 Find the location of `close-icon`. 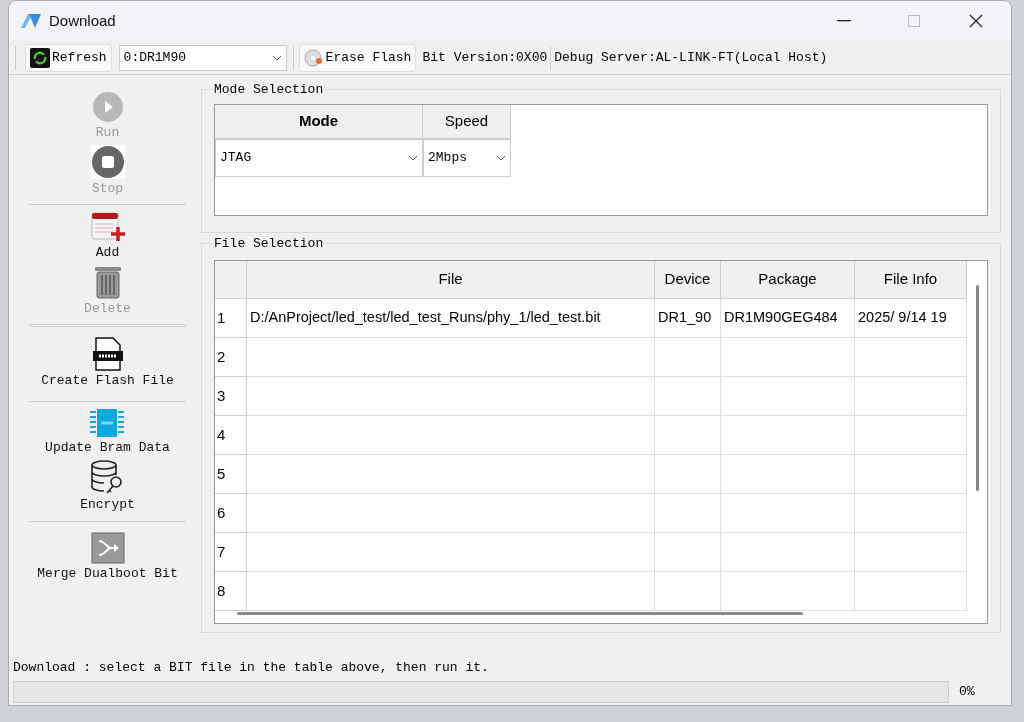

close-icon is located at coordinates (976, 21).